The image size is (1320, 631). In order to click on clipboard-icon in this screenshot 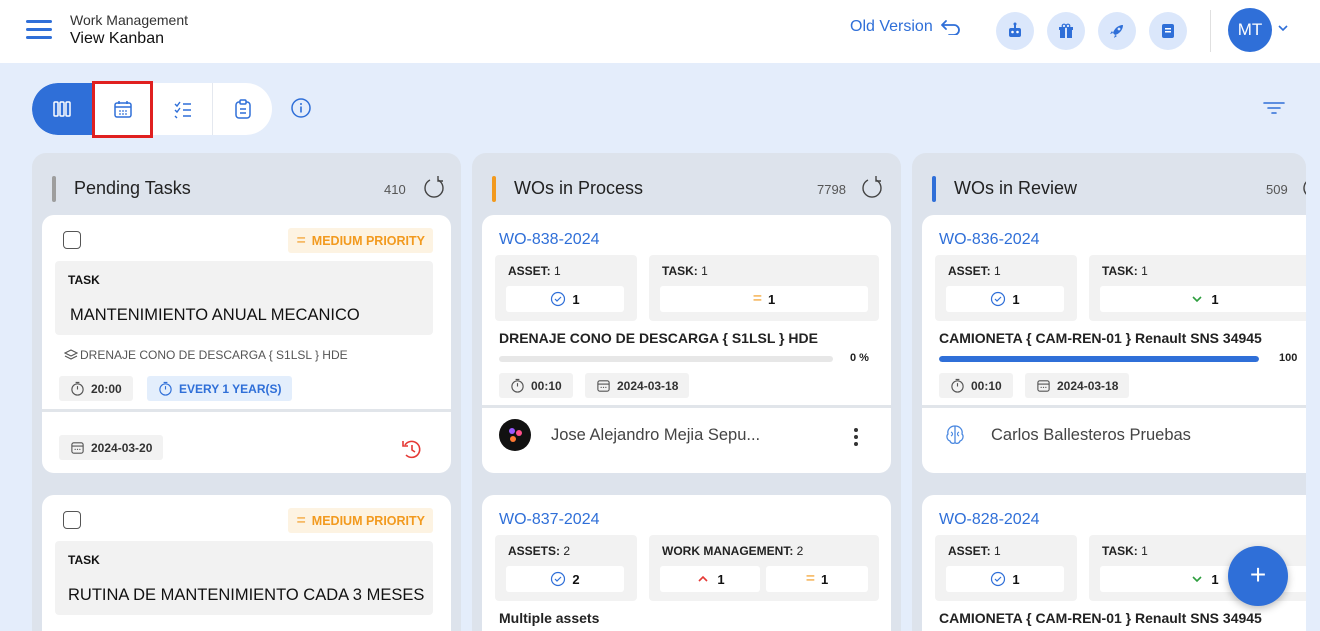, I will do `click(242, 109)`.